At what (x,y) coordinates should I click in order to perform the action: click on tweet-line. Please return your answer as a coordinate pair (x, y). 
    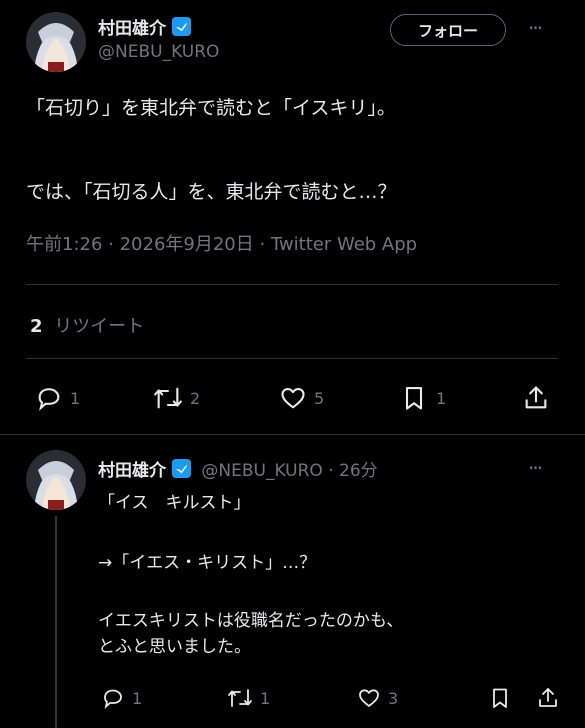
    Looking at the image, I should click on (211, 150).